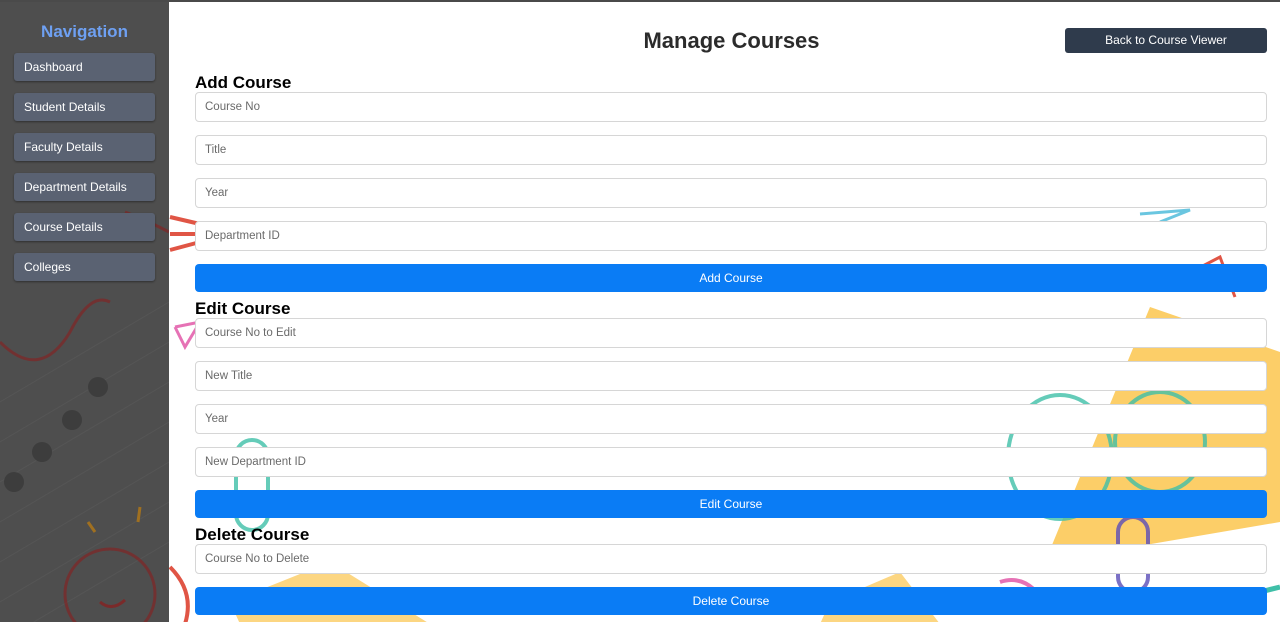  What do you see at coordinates (731, 462) in the screenshot?
I see `edit-new-department-id-field` at bounding box center [731, 462].